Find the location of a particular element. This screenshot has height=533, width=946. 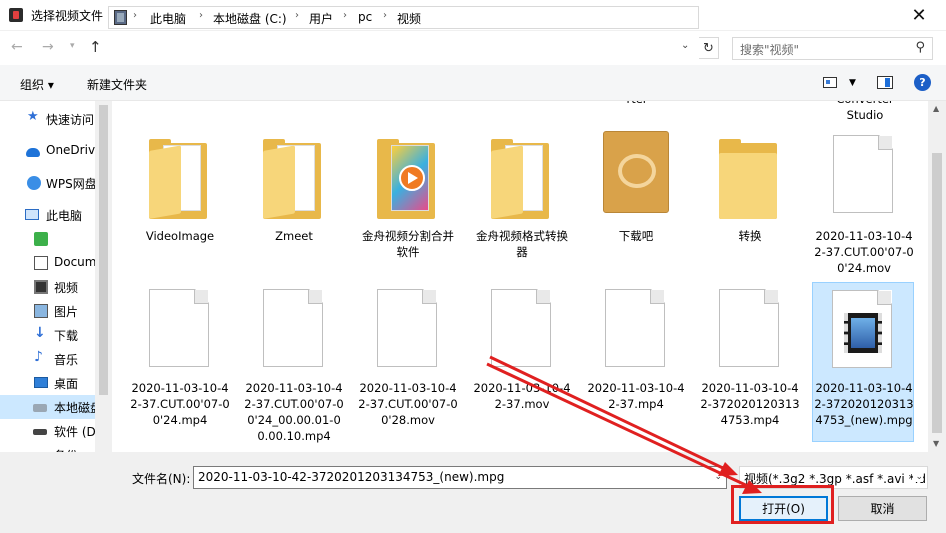

address-dropdown-chevron-icon: ⌄ is located at coordinates (685, 45).